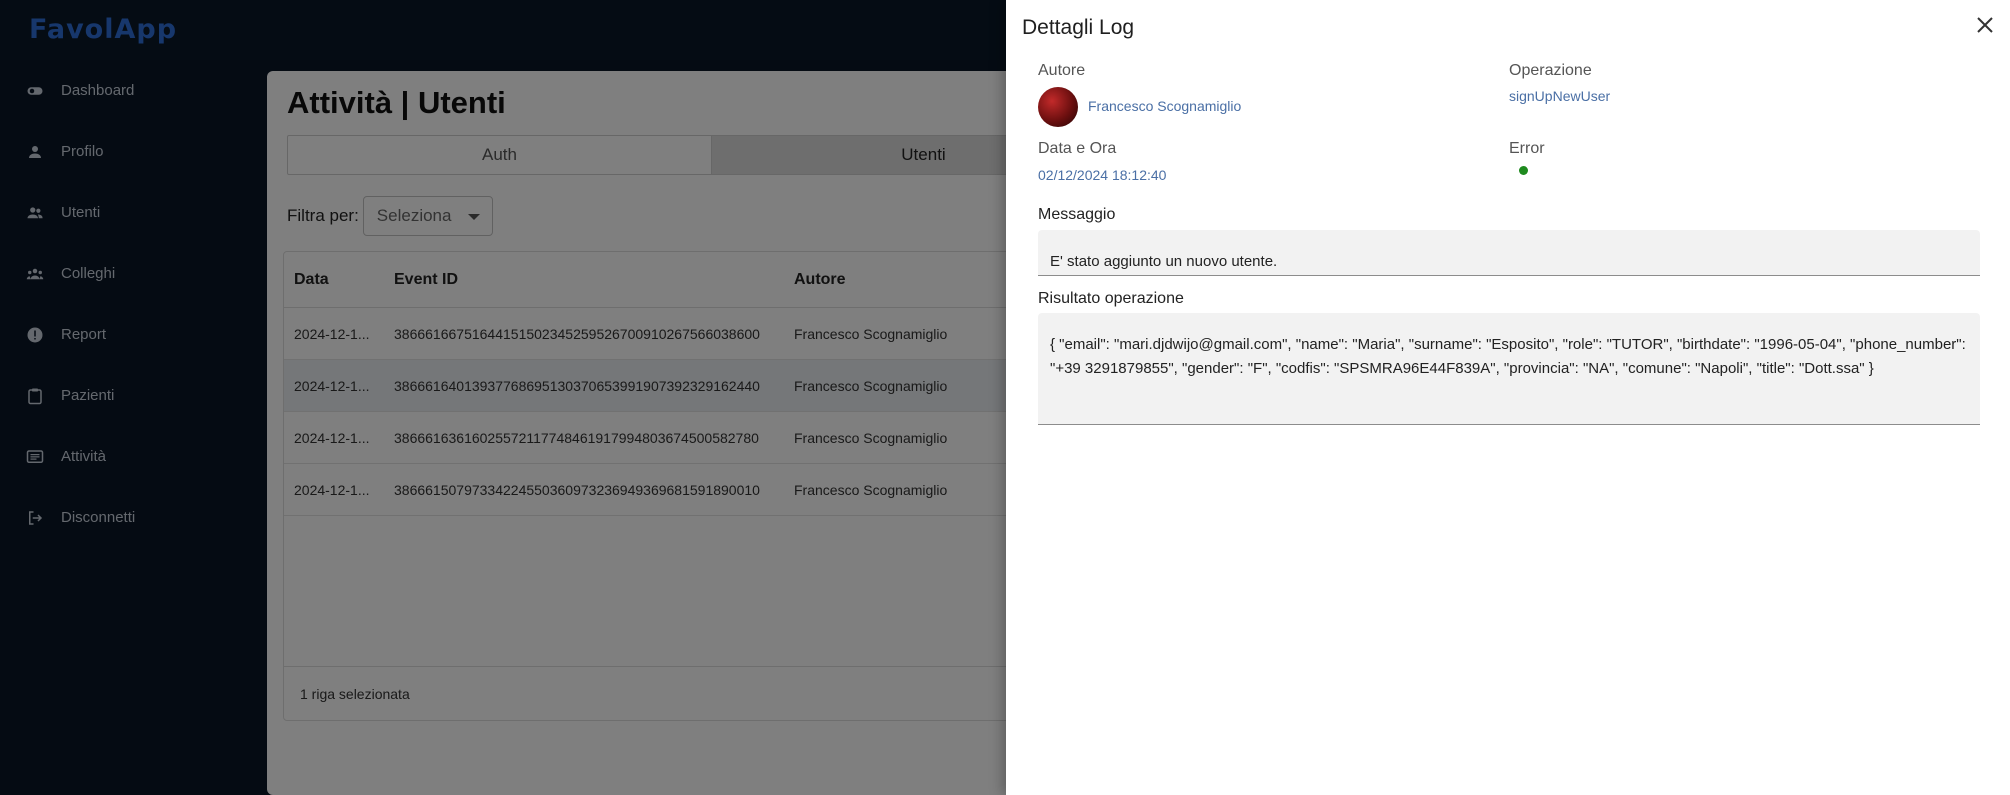  I want to click on drawer-title: Dettagli Log, so click(1078, 27).